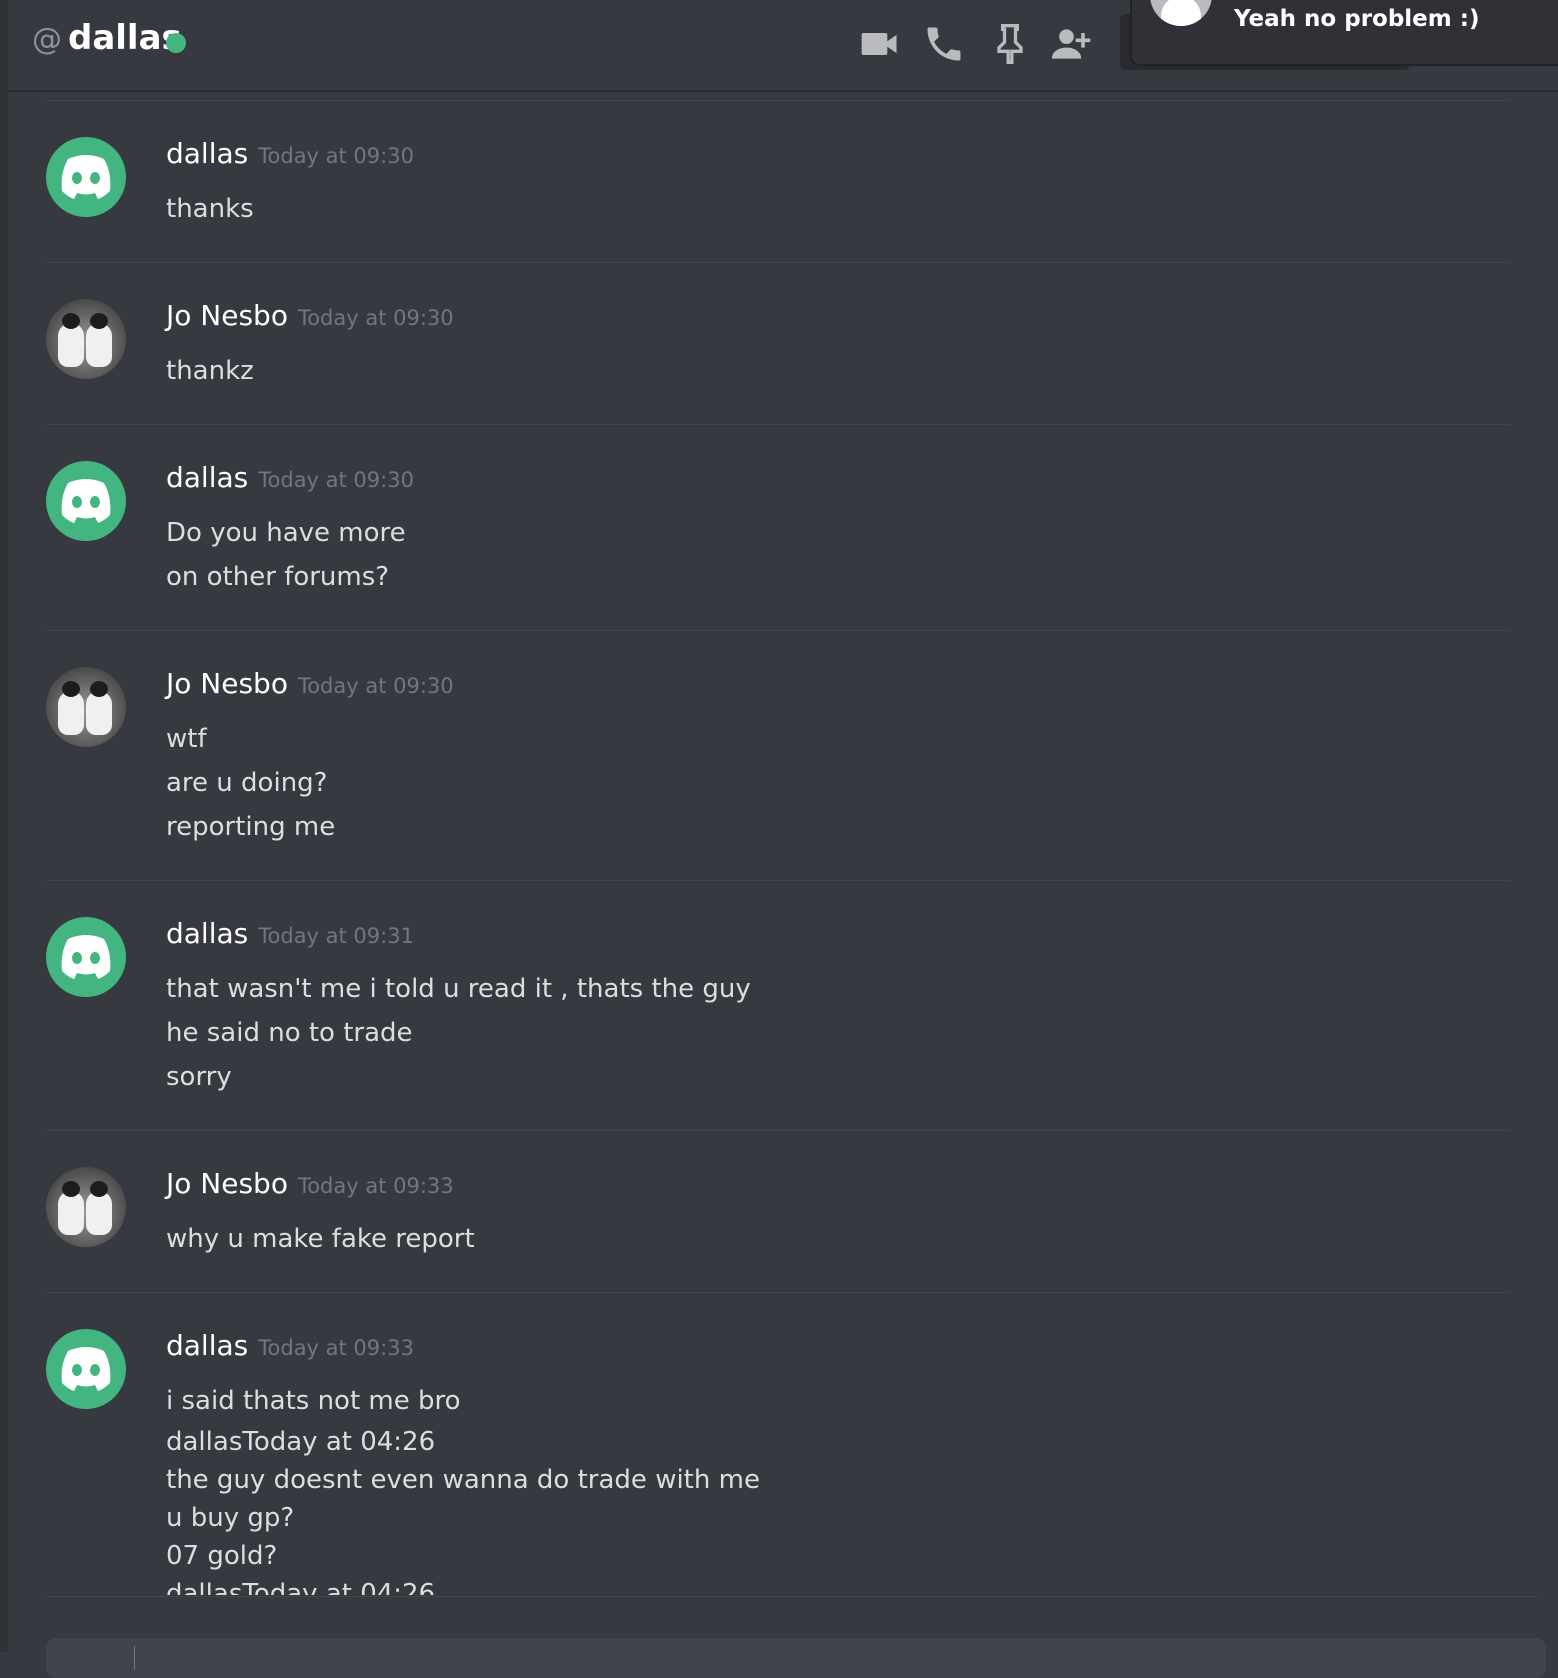 This screenshot has width=1558, height=1678. What do you see at coordinates (251, 827) in the screenshot?
I see `message-text: reporting me` at bounding box center [251, 827].